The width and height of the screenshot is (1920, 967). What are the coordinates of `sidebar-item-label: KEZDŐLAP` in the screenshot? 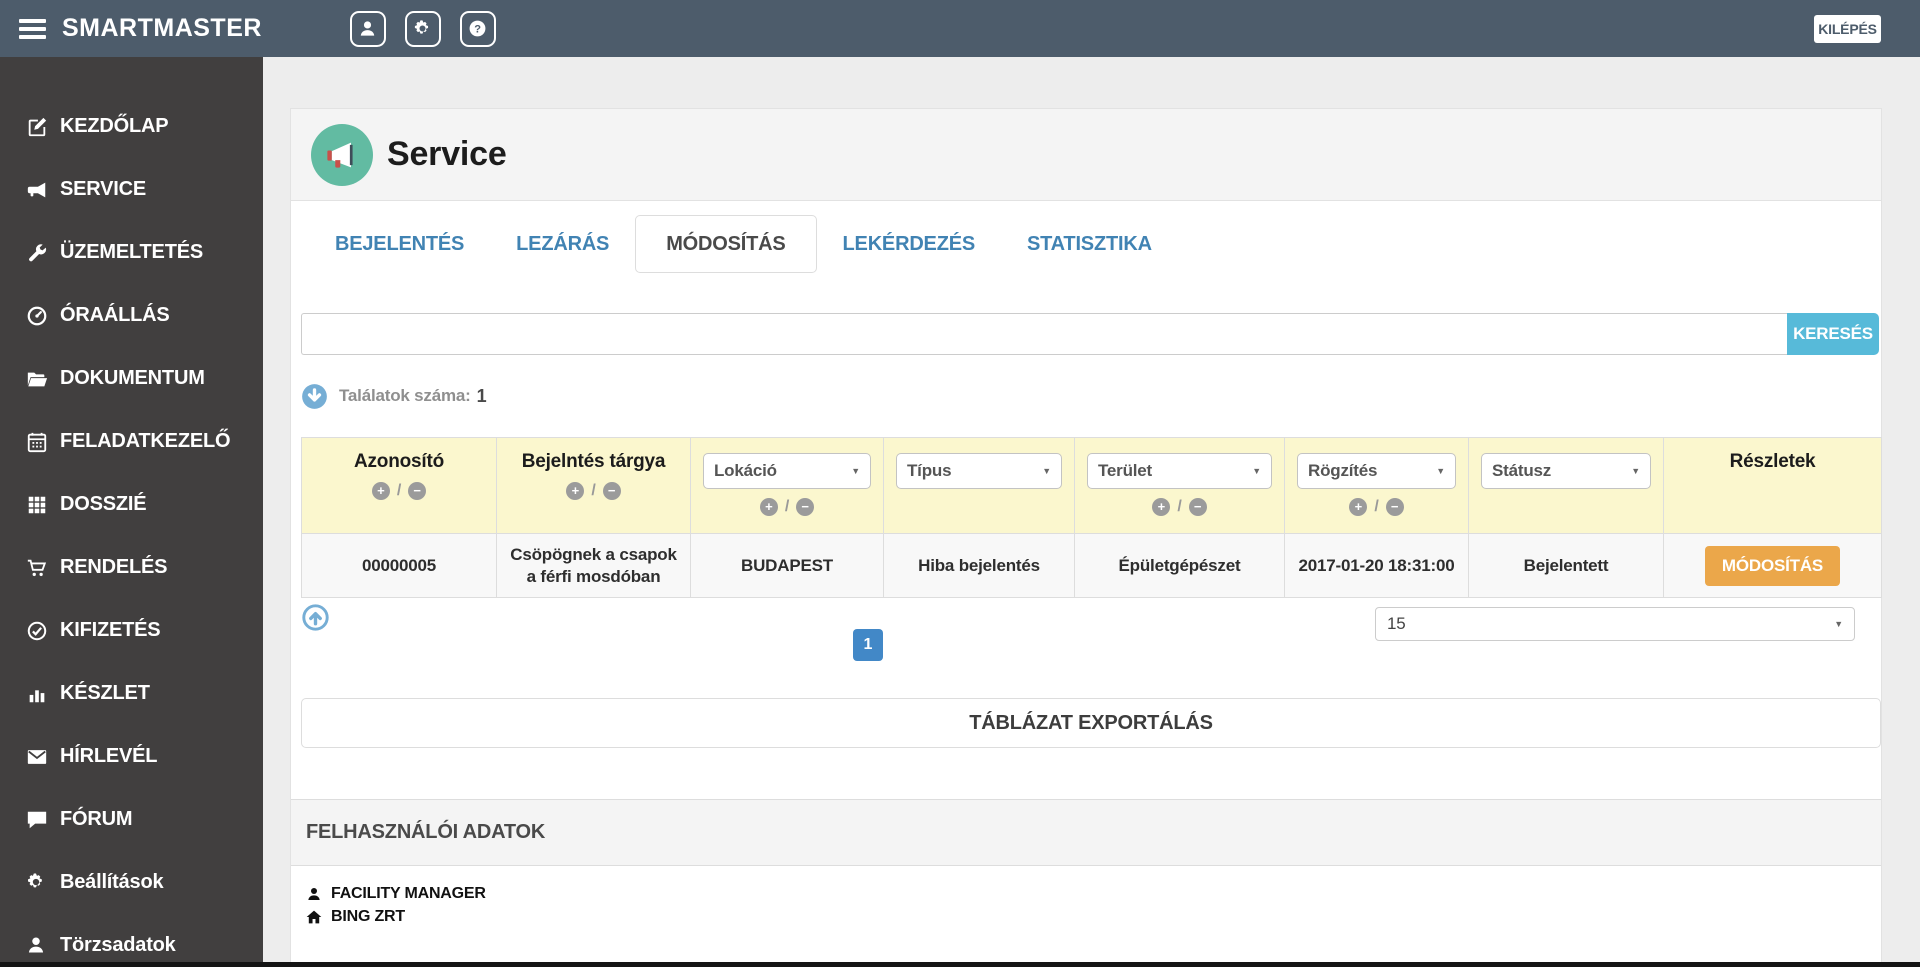 It's located at (114, 126).